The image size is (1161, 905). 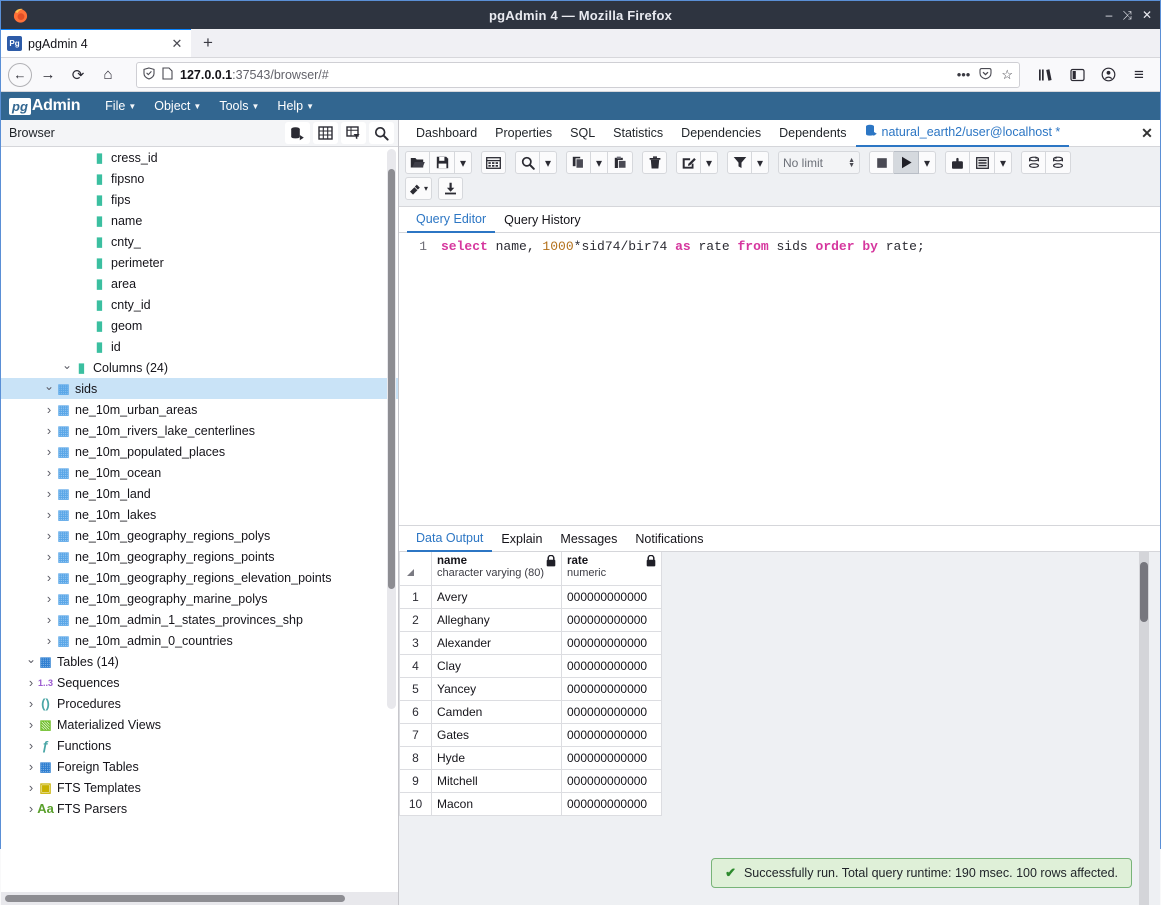 What do you see at coordinates (1144, 728) in the screenshot?
I see `grid-vertical-scrollbar` at bounding box center [1144, 728].